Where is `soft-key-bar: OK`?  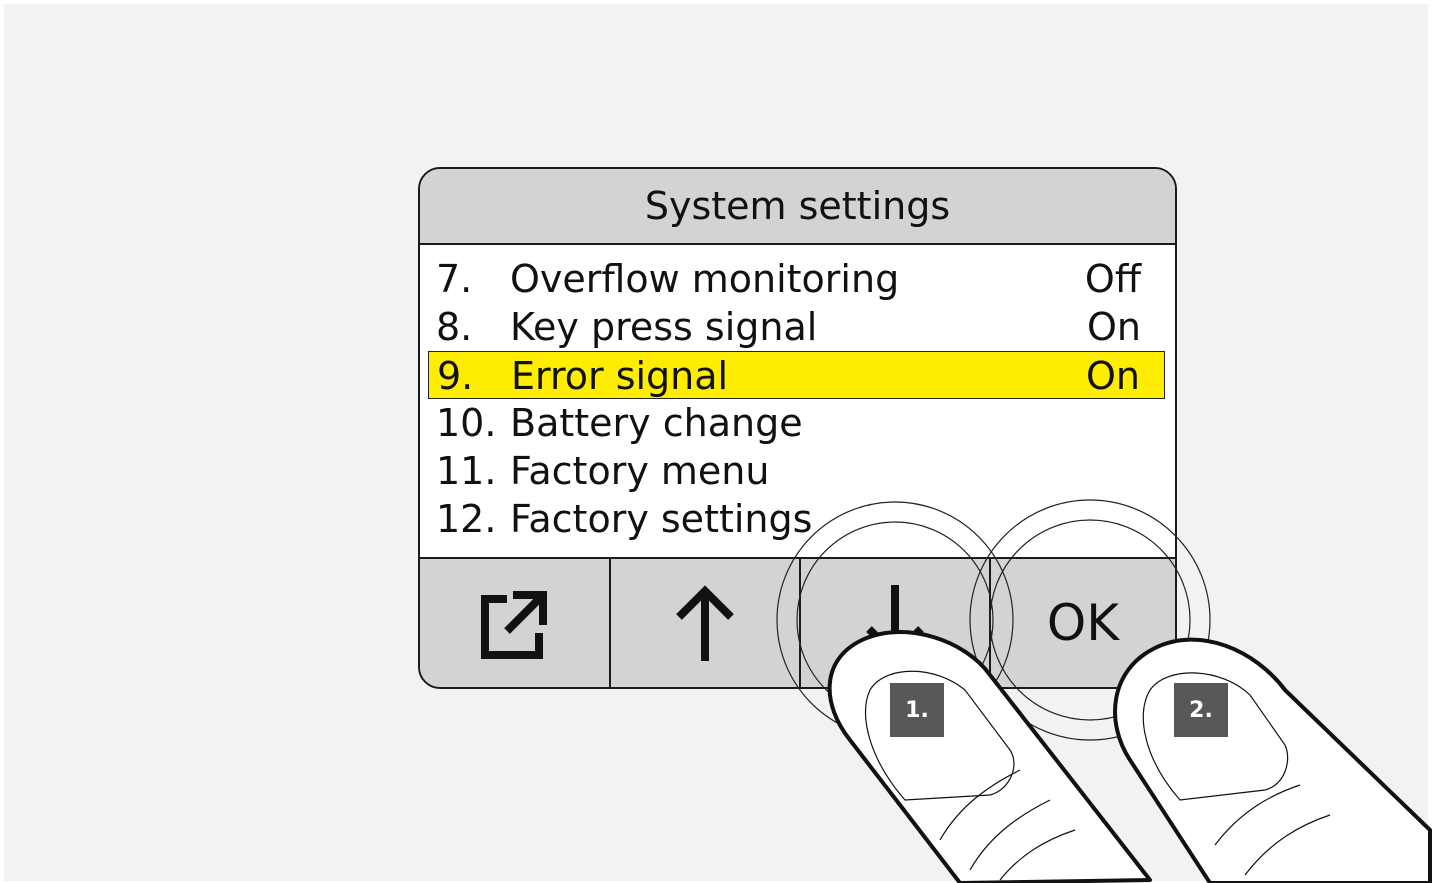 soft-key-bar: OK is located at coordinates (797, 622).